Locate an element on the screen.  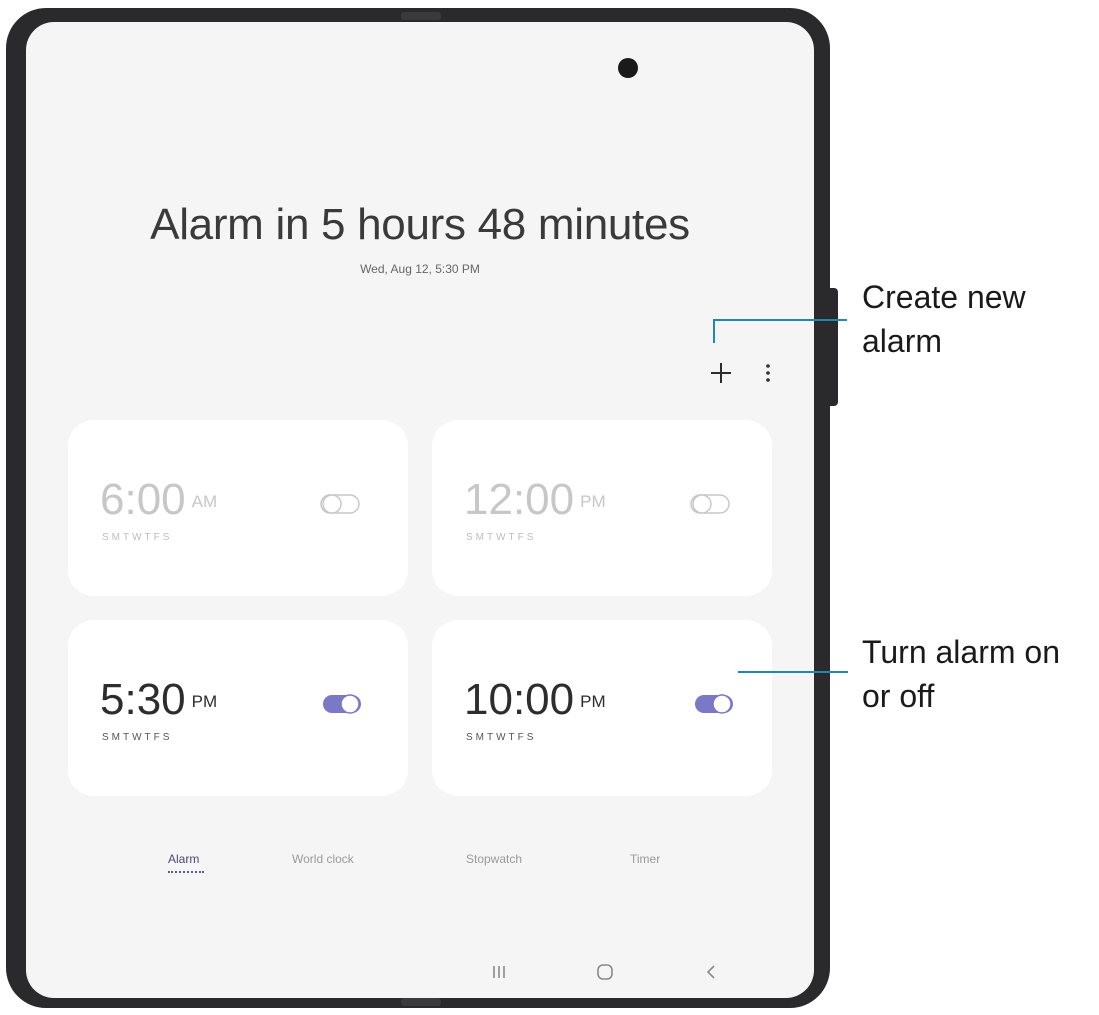
plus-icon is located at coordinates (721, 373).